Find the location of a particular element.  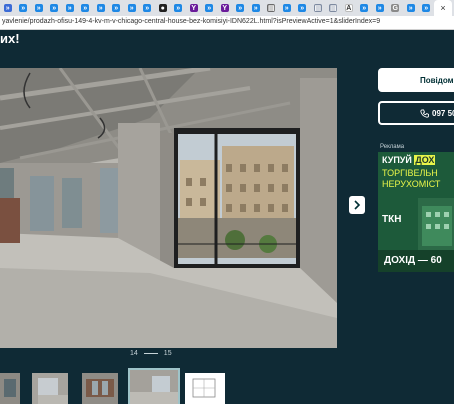

tab-icon: G is located at coordinates (395, 8).